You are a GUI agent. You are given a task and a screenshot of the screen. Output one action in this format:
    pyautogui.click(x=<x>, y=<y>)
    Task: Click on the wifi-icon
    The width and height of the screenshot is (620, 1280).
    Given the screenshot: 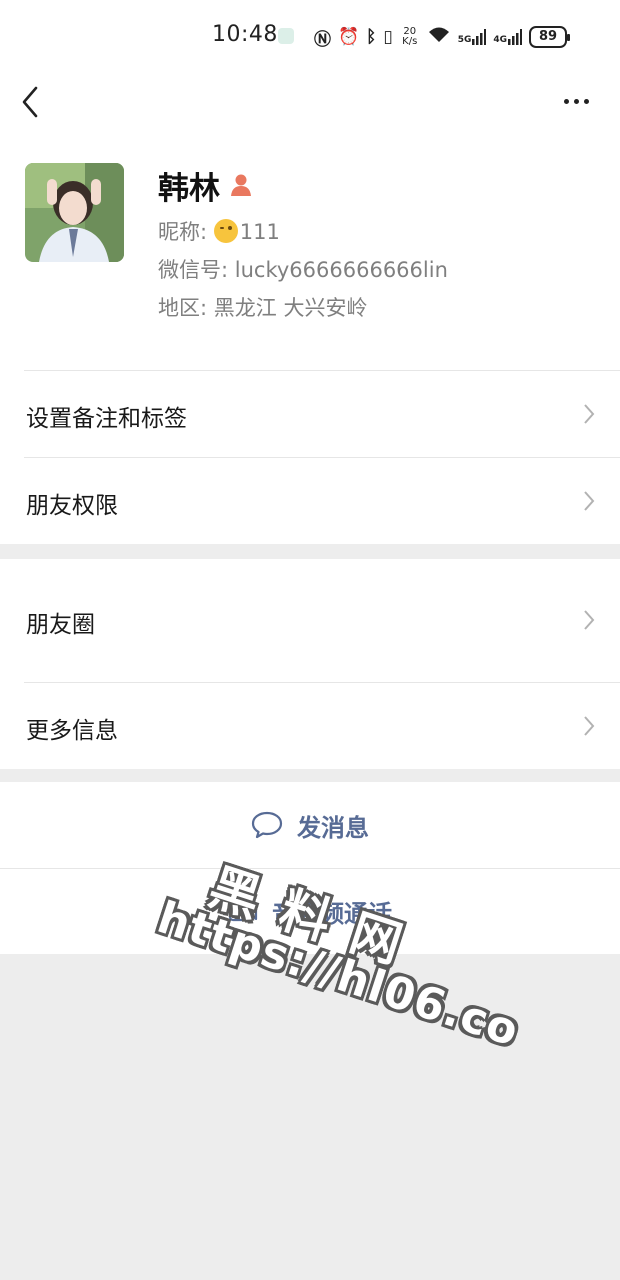 What is the action you would take?
    pyautogui.click(x=439, y=37)
    